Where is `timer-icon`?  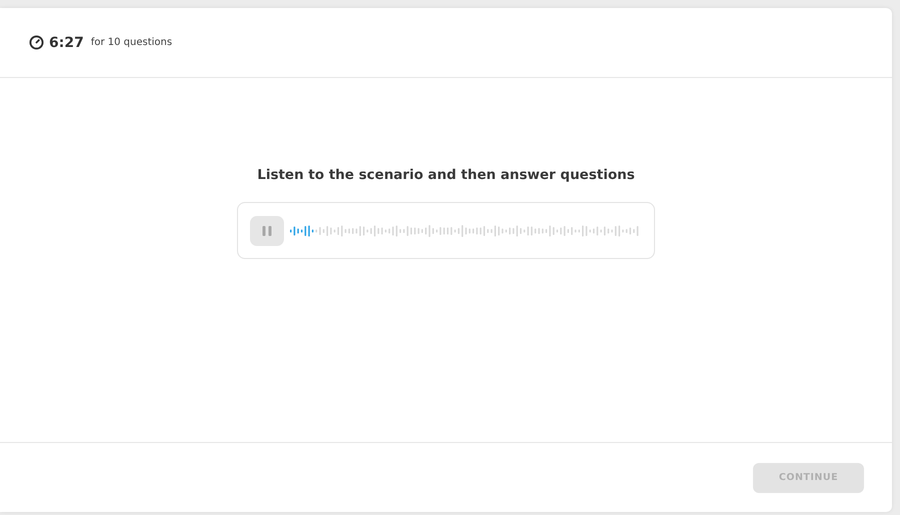 timer-icon is located at coordinates (36, 42).